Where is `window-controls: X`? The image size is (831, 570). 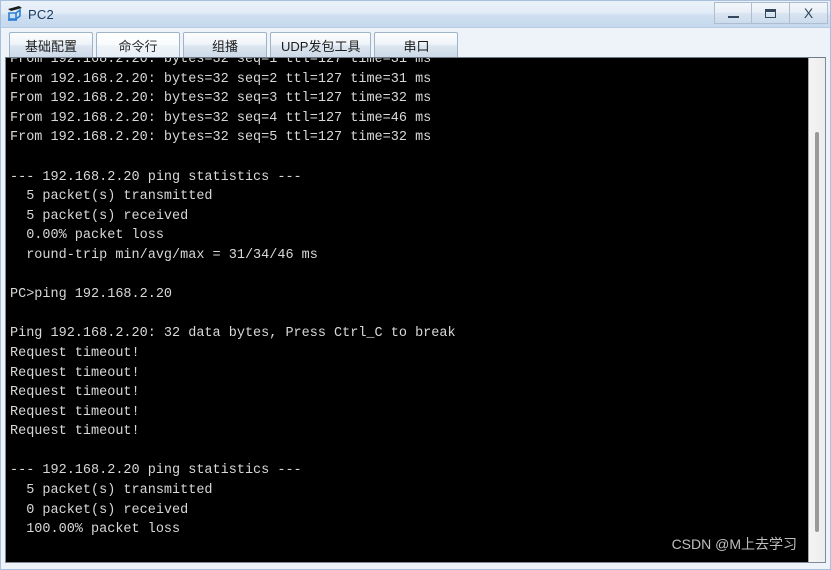 window-controls: X is located at coordinates (771, 13).